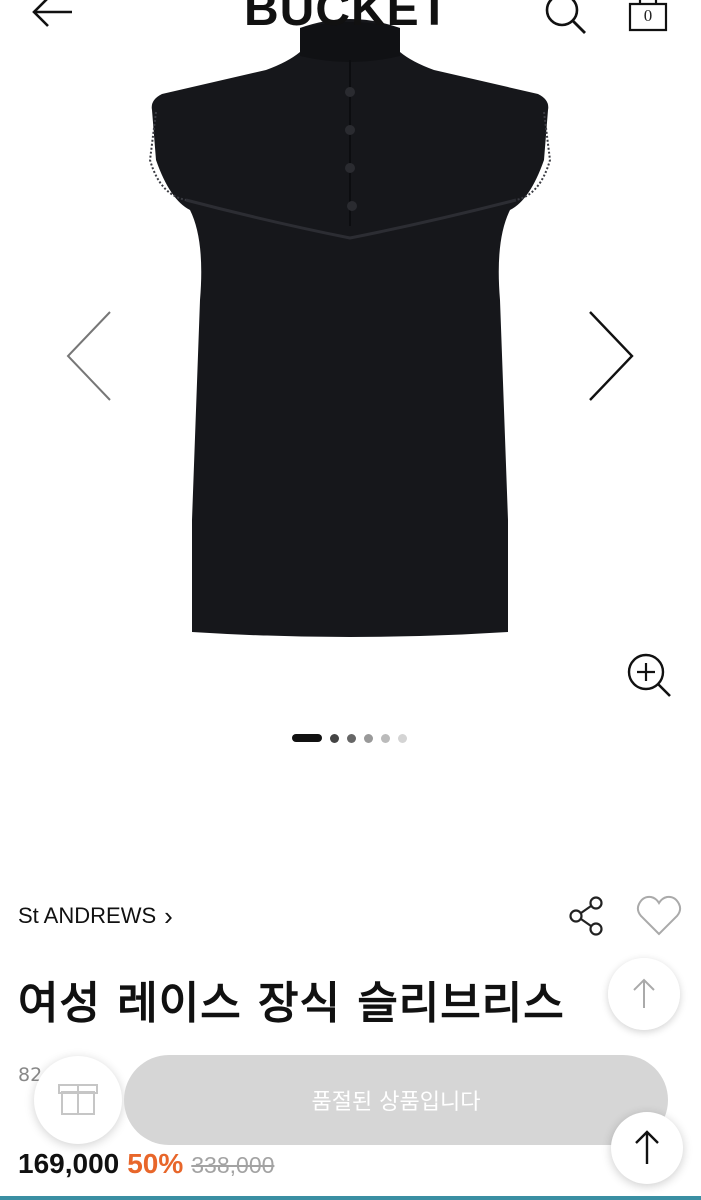  I want to click on share-button, so click(588, 916).